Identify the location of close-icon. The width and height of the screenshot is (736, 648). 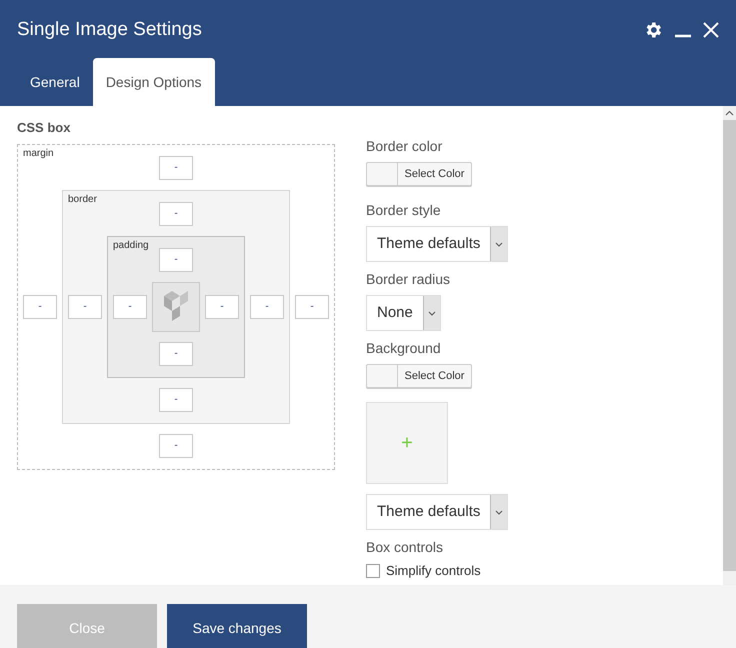
(711, 30).